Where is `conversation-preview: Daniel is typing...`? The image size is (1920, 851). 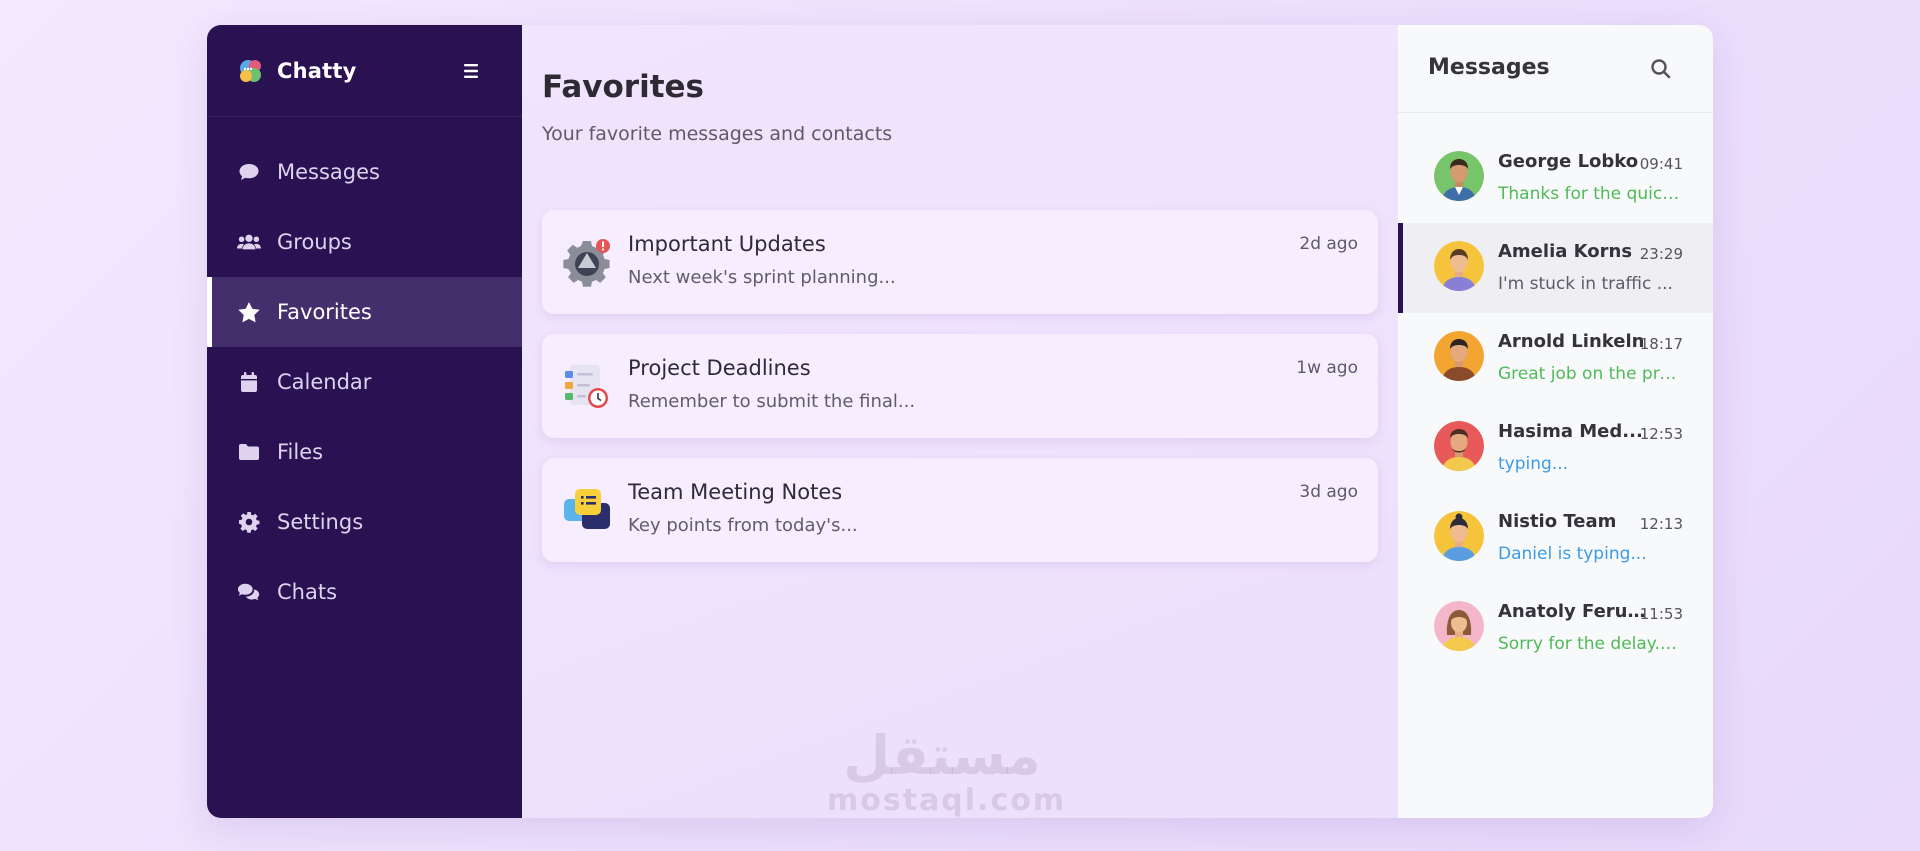 conversation-preview: Daniel is typing... is located at coordinates (1572, 554).